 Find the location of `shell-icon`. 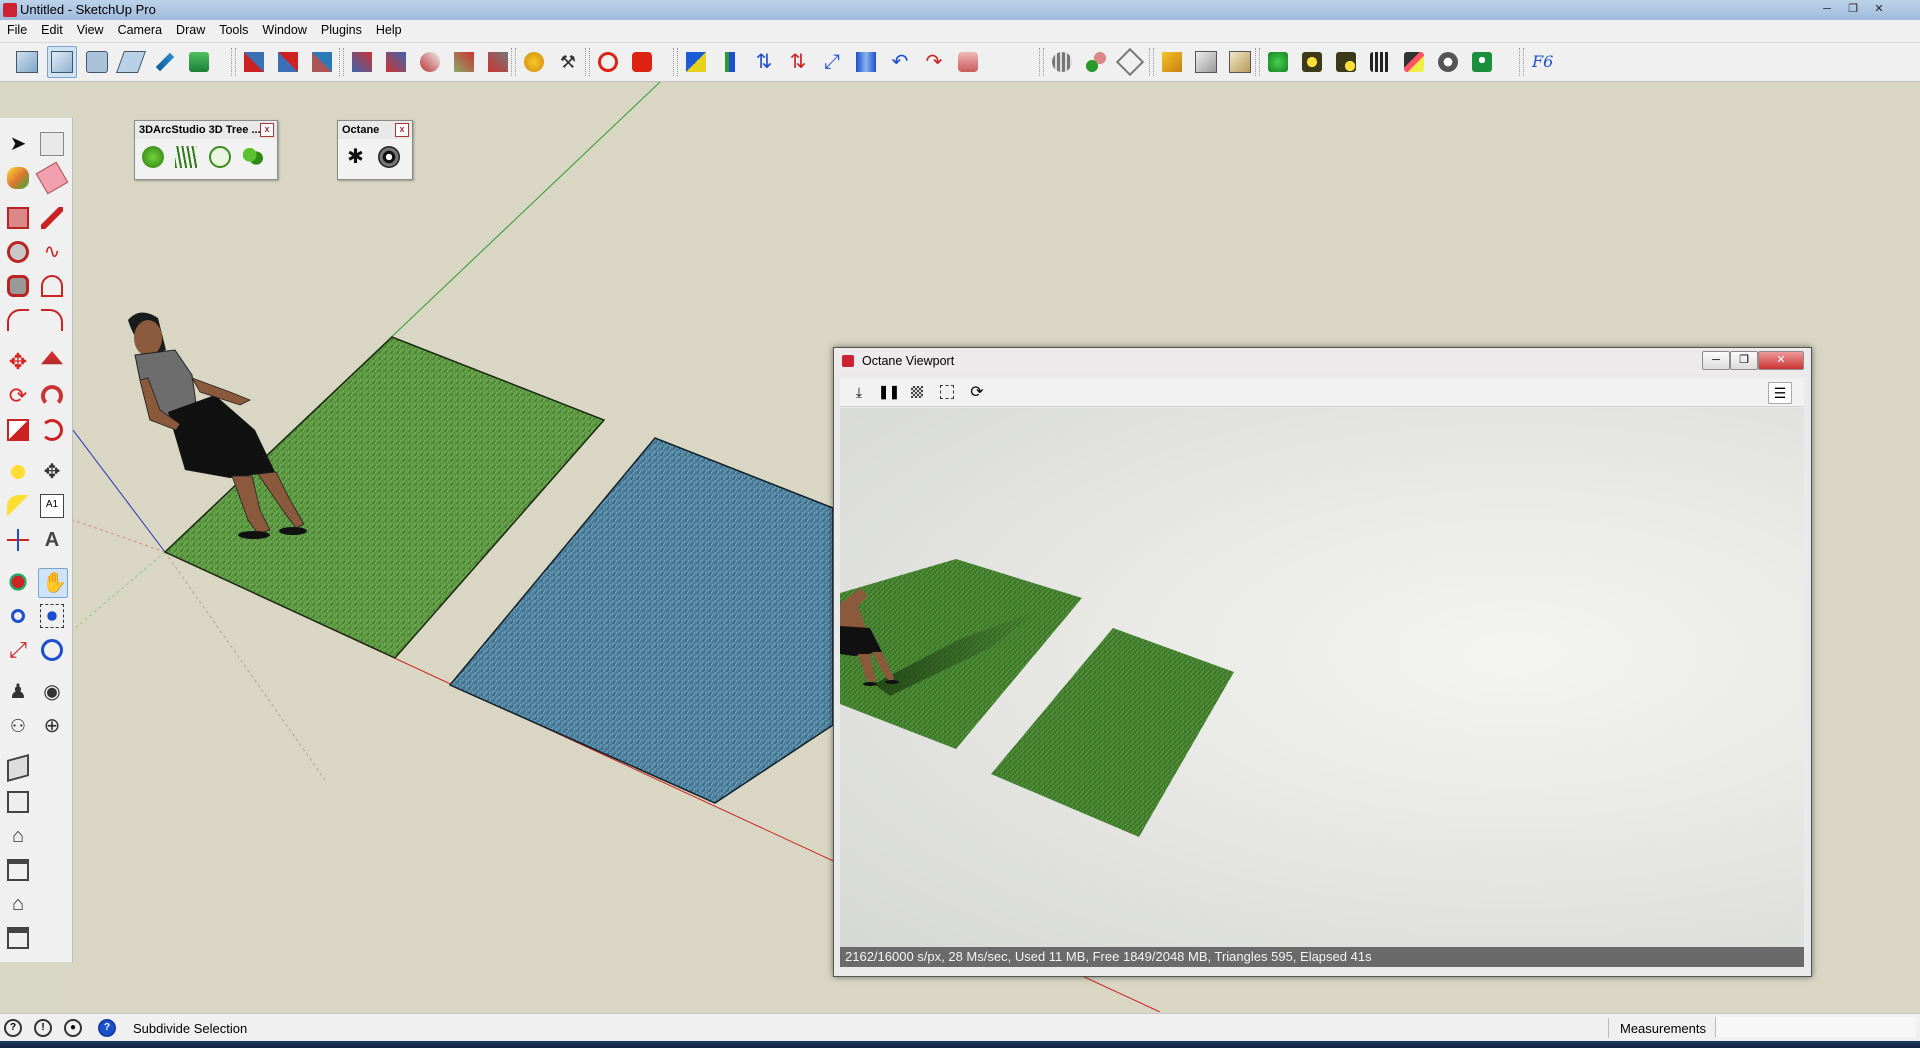

shell-icon is located at coordinates (1062, 62).